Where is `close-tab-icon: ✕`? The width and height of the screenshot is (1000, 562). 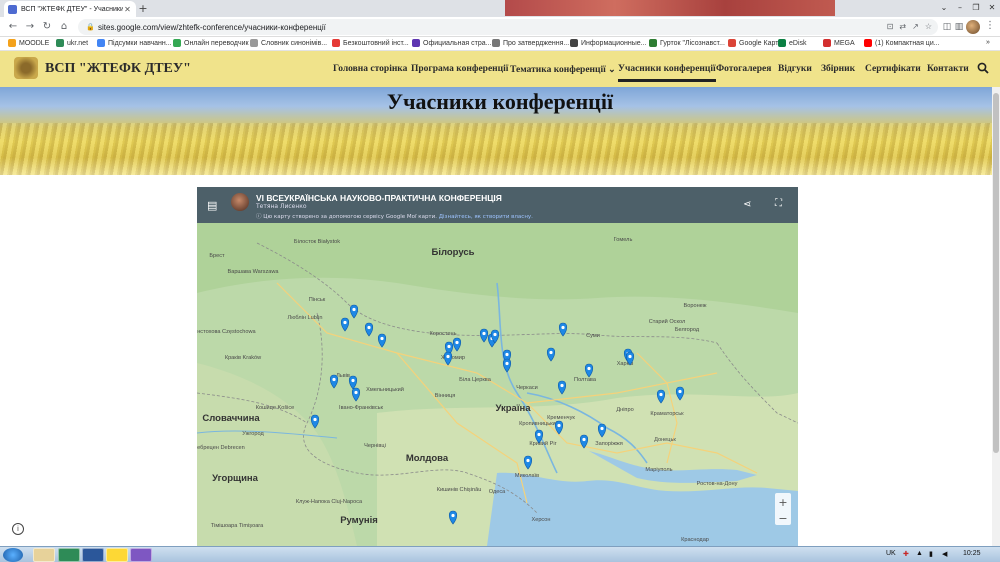
close-tab-icon: ✕ is located at coordinates (127, 9).